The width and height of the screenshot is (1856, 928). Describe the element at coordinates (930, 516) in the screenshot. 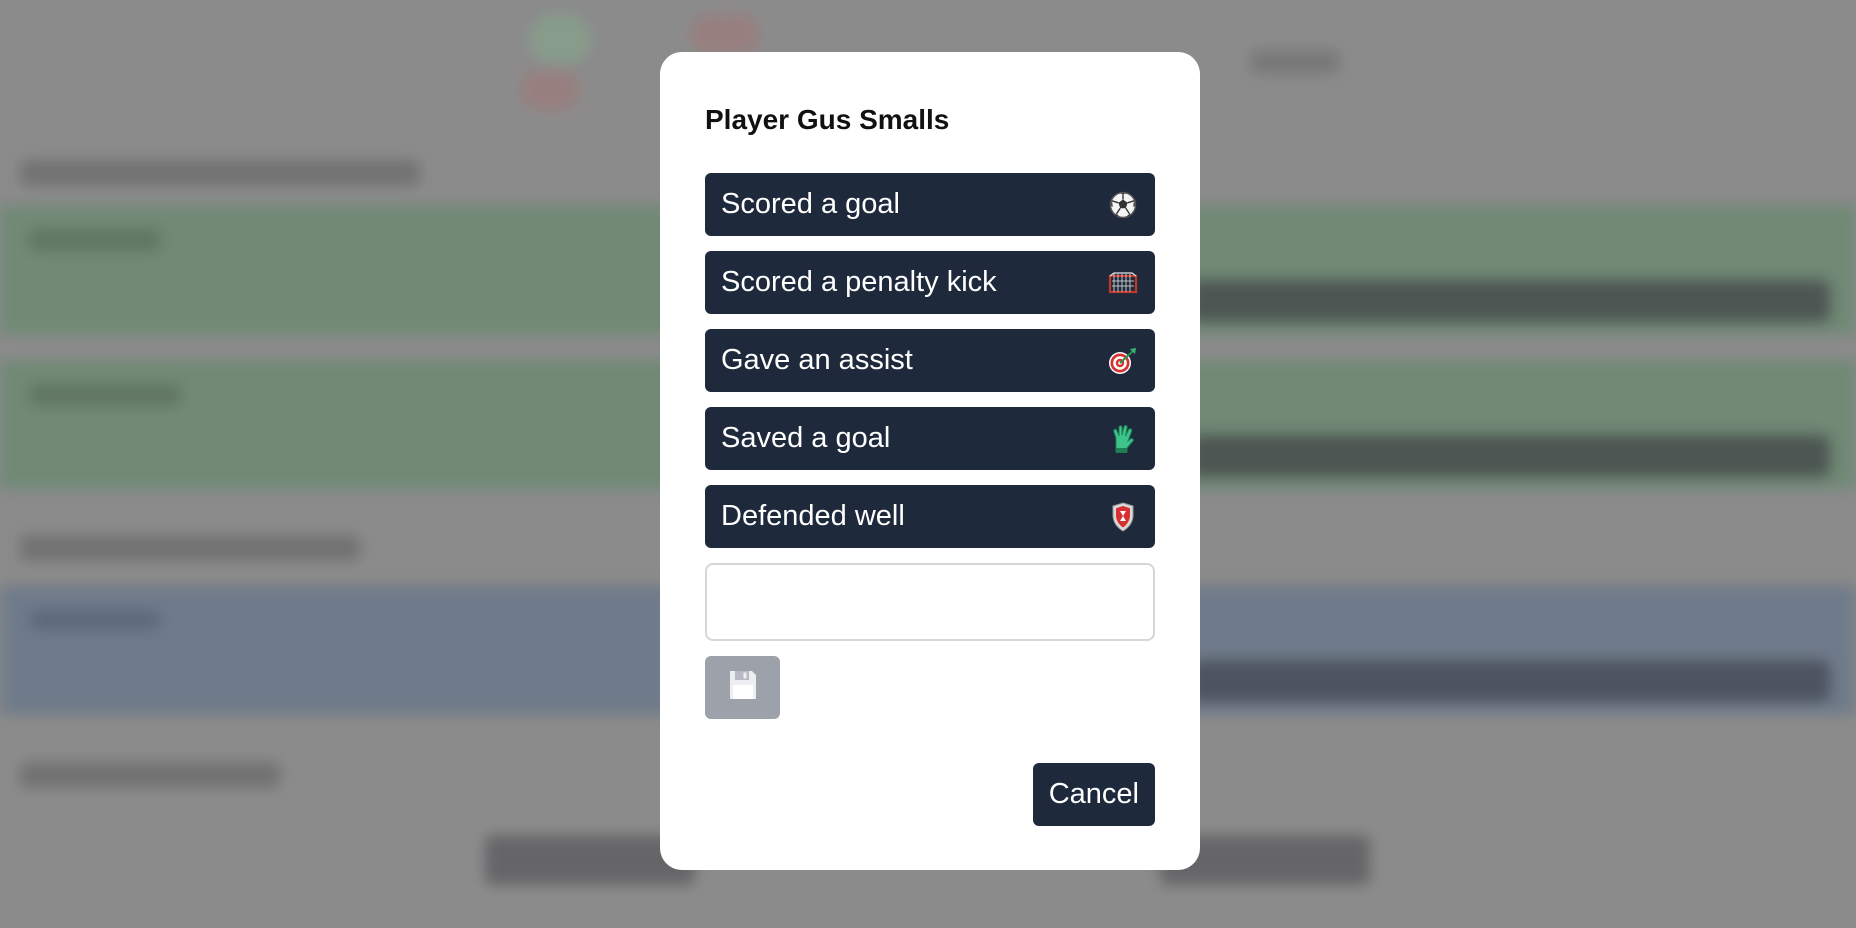

I see `defended-well-button: Defended well` at that location.